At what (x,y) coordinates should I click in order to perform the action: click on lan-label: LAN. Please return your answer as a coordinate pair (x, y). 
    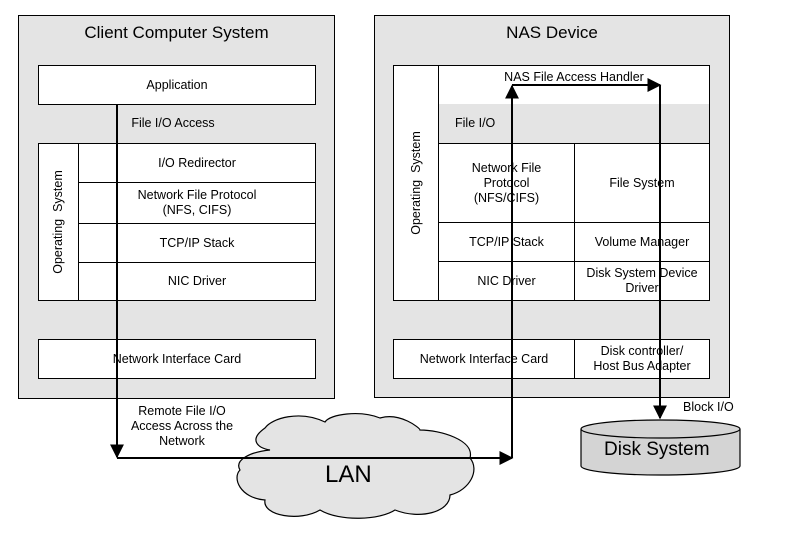
    Looking at the image, I should click on (348, 474).